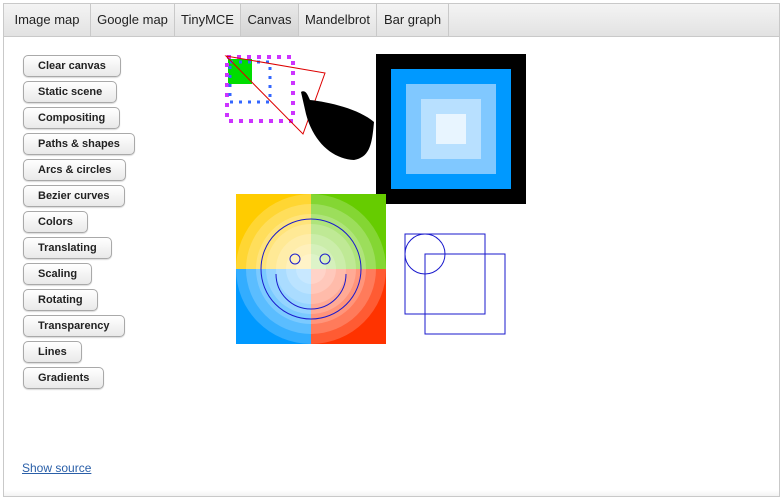 This screenshot has height=503, width=784. Describe the element at coordinates (455, 284) in the screenshot. I see `outline-shapes` at that location.